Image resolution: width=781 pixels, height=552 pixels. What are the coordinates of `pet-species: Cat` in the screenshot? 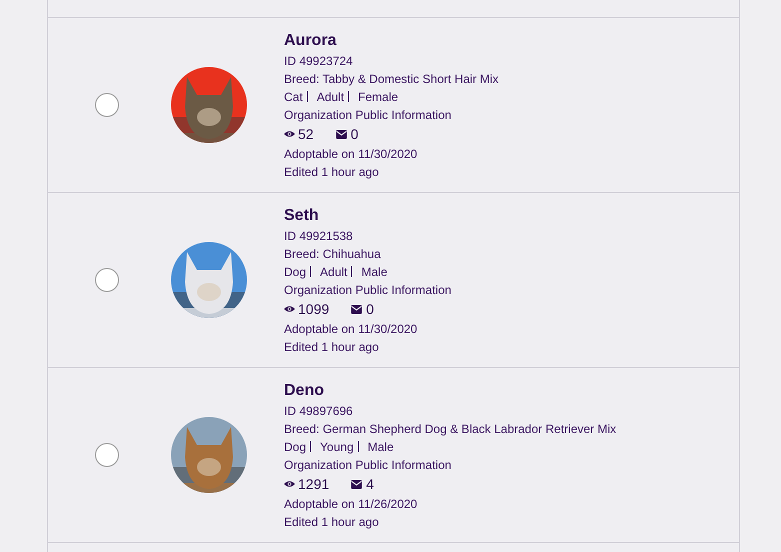 It's located at (293, 97).